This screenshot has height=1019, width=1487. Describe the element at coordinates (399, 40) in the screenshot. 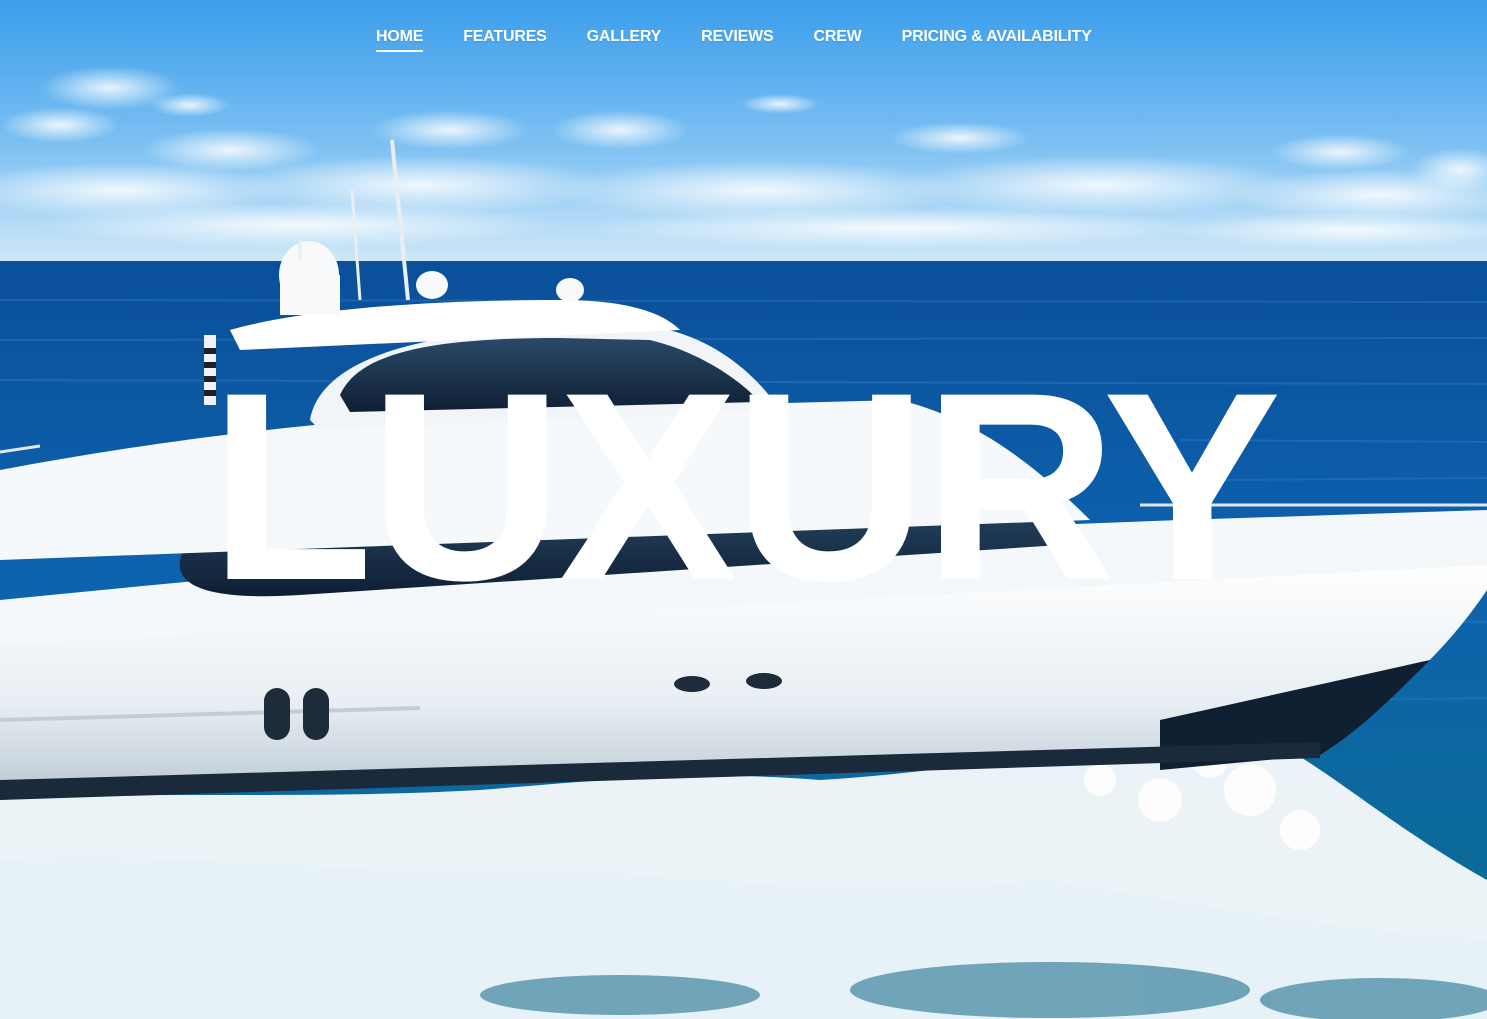

I see `nav-item-home: HOME` at that location.